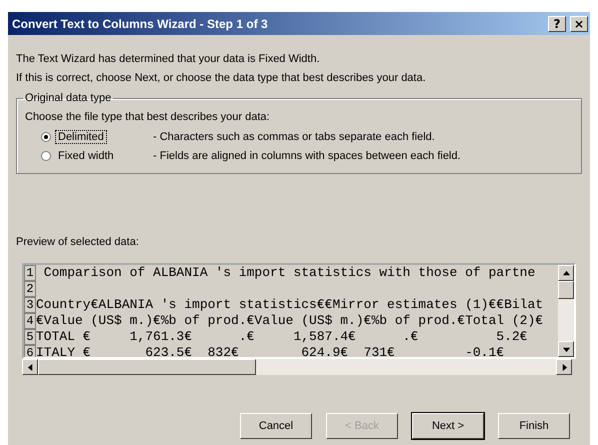  Describe the element at coordinates (307, 156) in the screenshot. I see `option-description: - Fields are aligned in columns with spaces between each field.` at that location.